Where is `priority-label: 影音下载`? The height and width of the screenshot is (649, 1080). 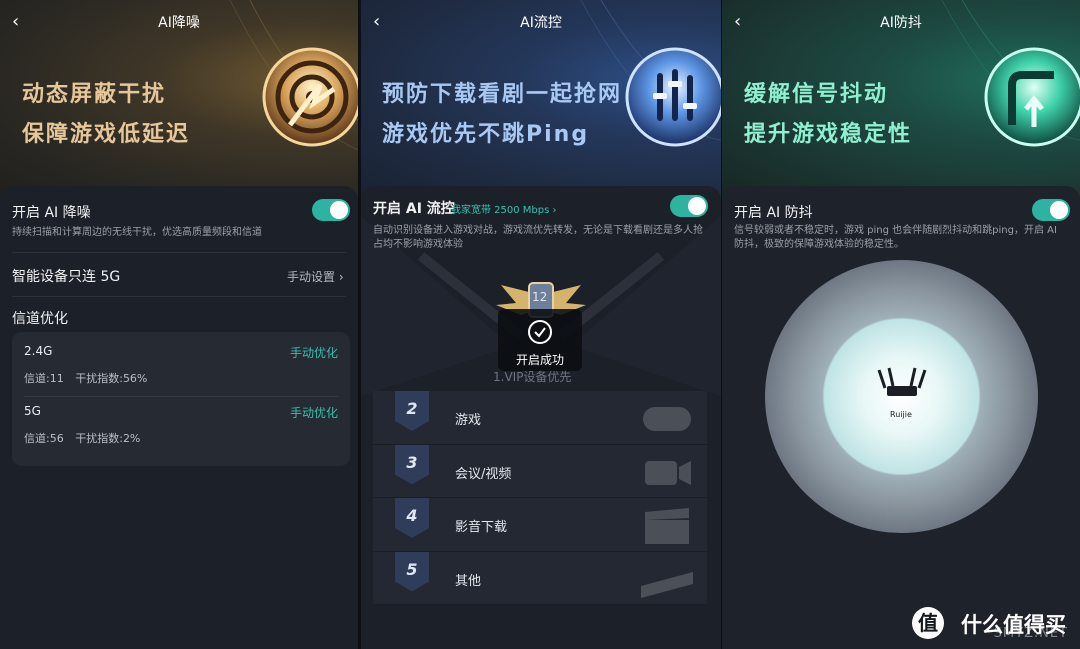 priority-label: 影音下载 is located at coordinates (481, 527).